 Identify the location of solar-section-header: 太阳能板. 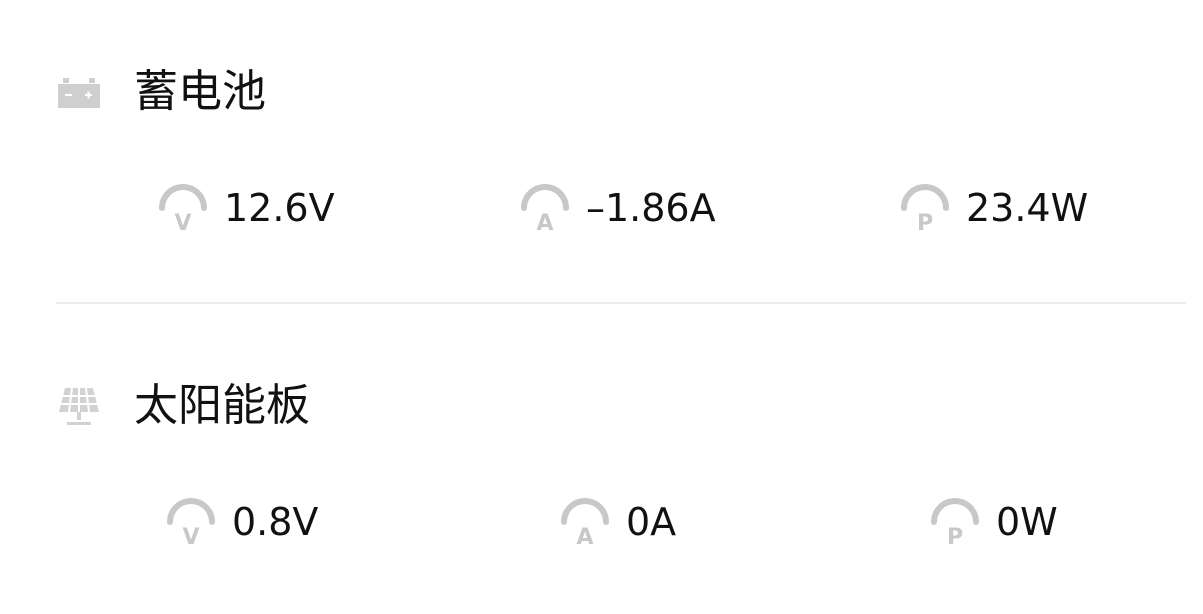
(183, 406).